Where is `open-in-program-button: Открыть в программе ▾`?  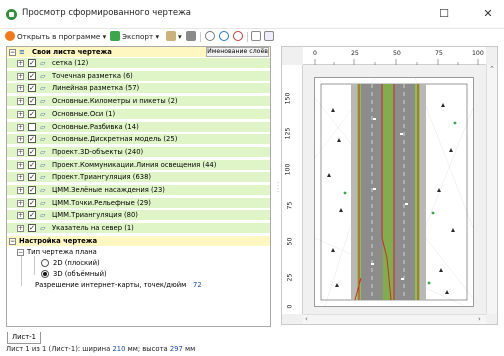 open-in-program-button: Открыть в программе ▾ is located at coordinates (55, 37).